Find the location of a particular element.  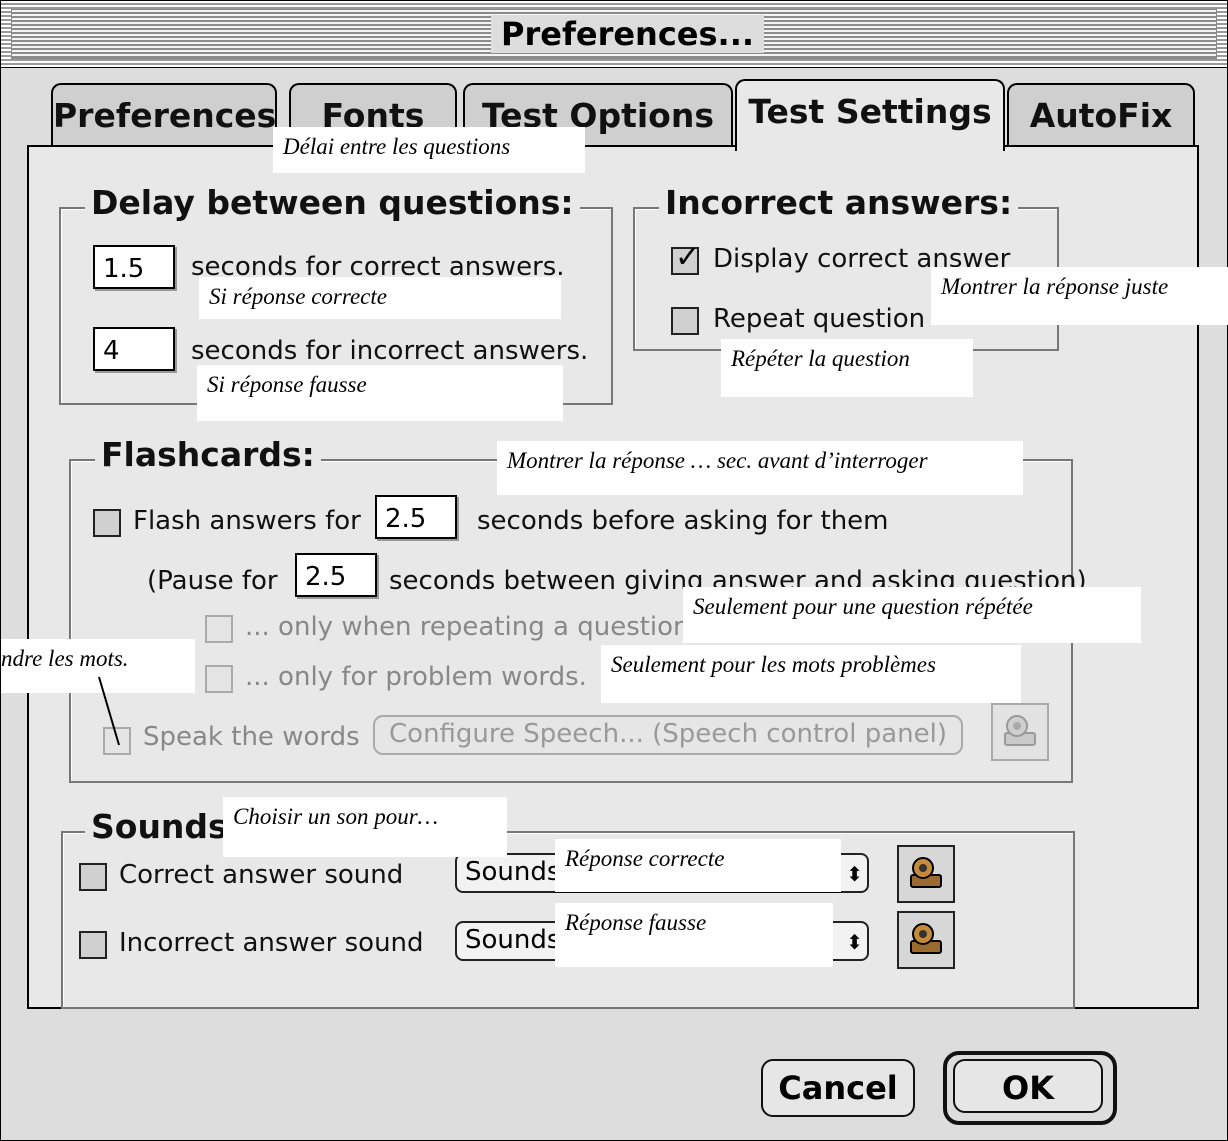

incorrect-delay-field: 4 is located at coordinates (134, 349).